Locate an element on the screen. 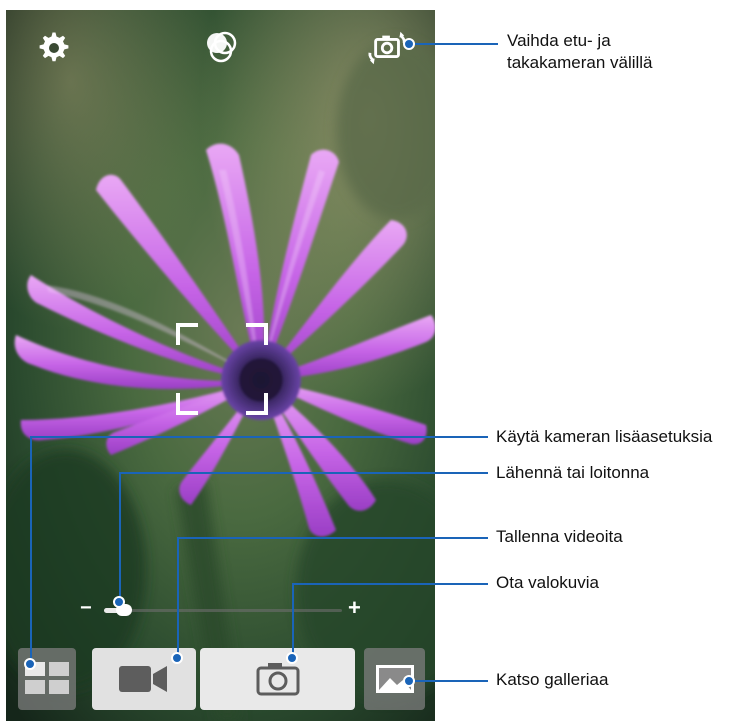 Image resolution: width=750 pixels, height=721 pixels. switch-camera-button is located at coordinates (388, 48).